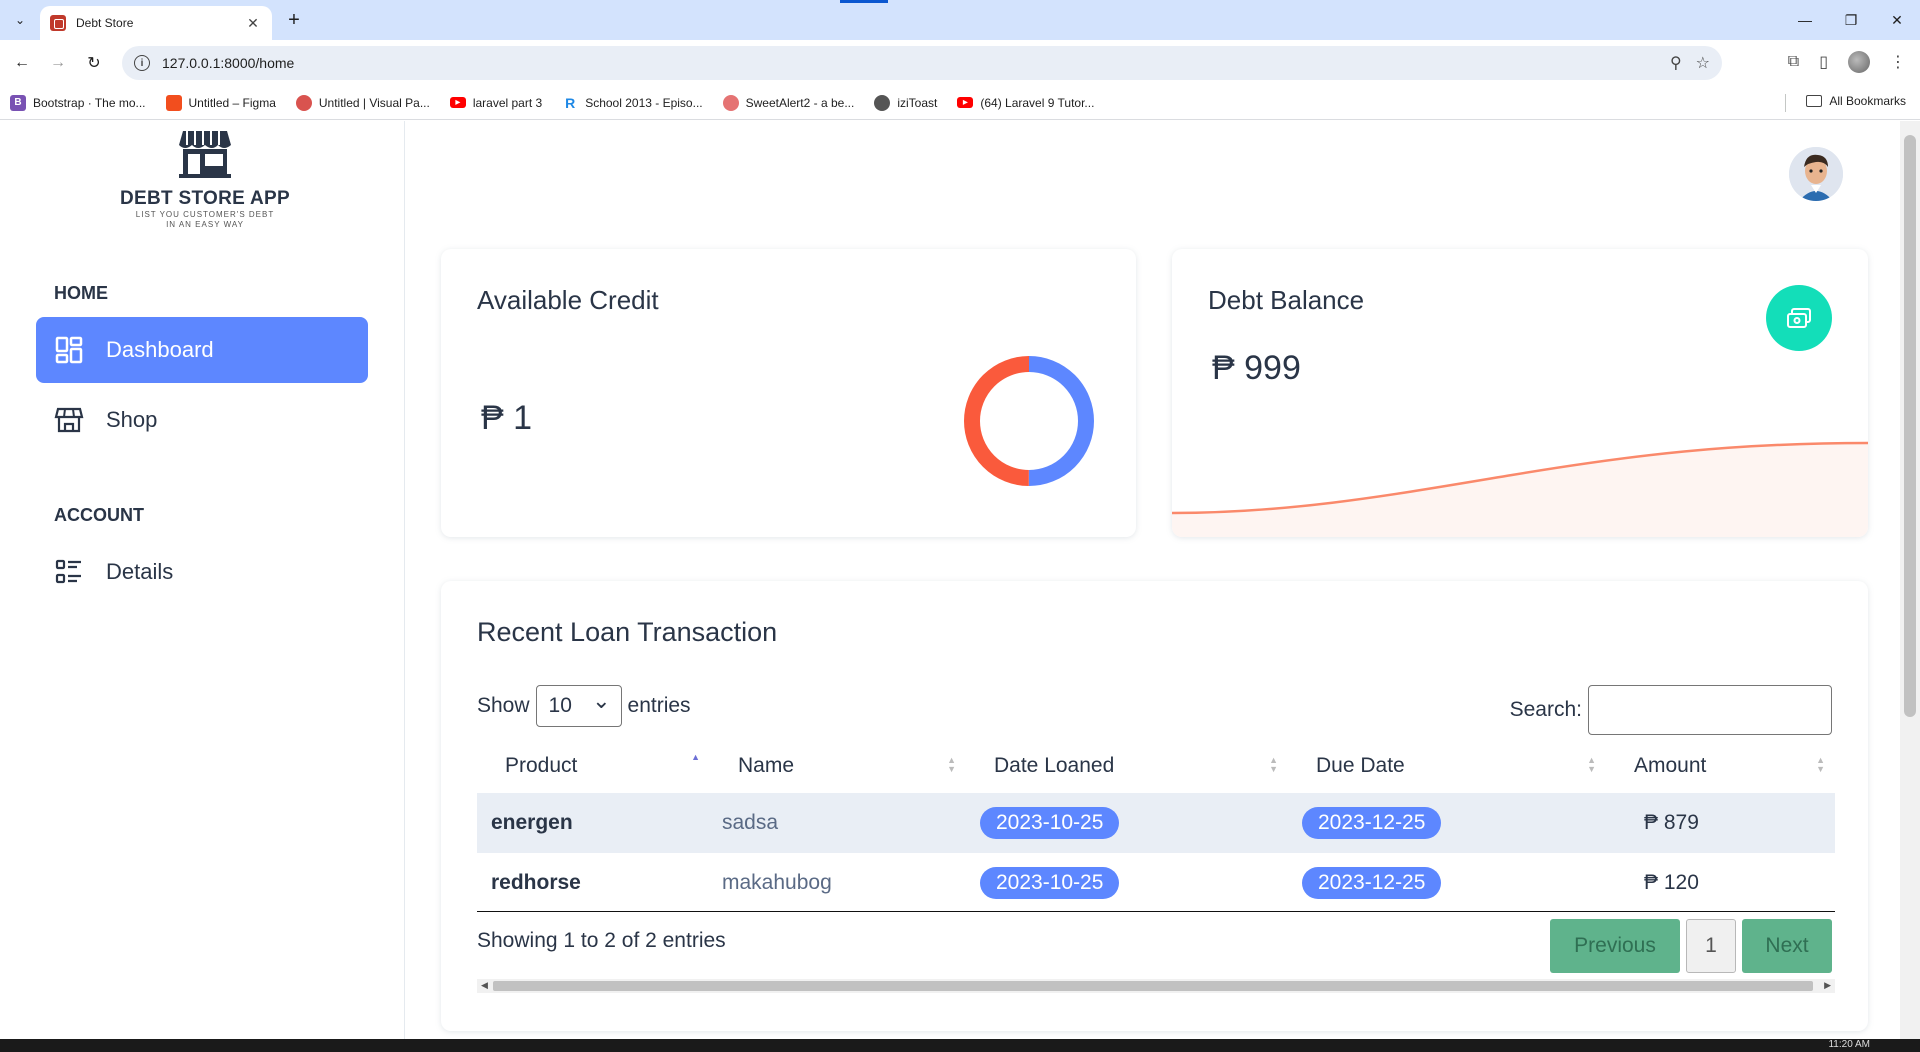  What do you see at coordinates (58, 23) in the screenshot?
I see `store-favicon-icon` at bounding box center [58, 23].